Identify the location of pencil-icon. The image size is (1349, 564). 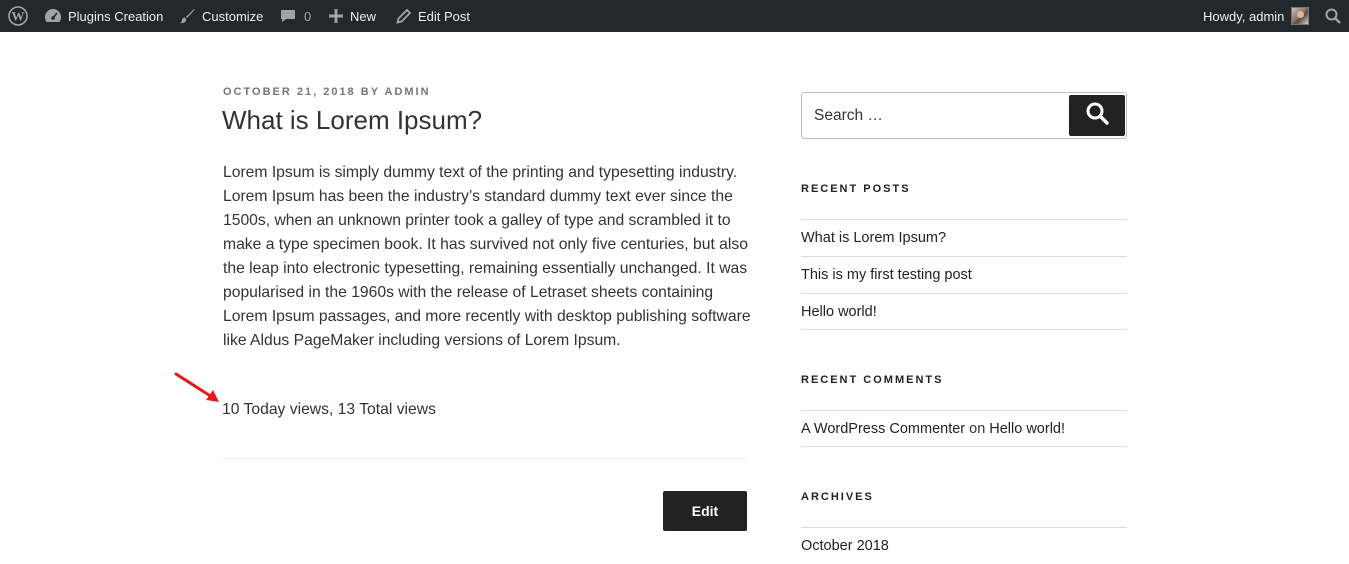
(403, 16).